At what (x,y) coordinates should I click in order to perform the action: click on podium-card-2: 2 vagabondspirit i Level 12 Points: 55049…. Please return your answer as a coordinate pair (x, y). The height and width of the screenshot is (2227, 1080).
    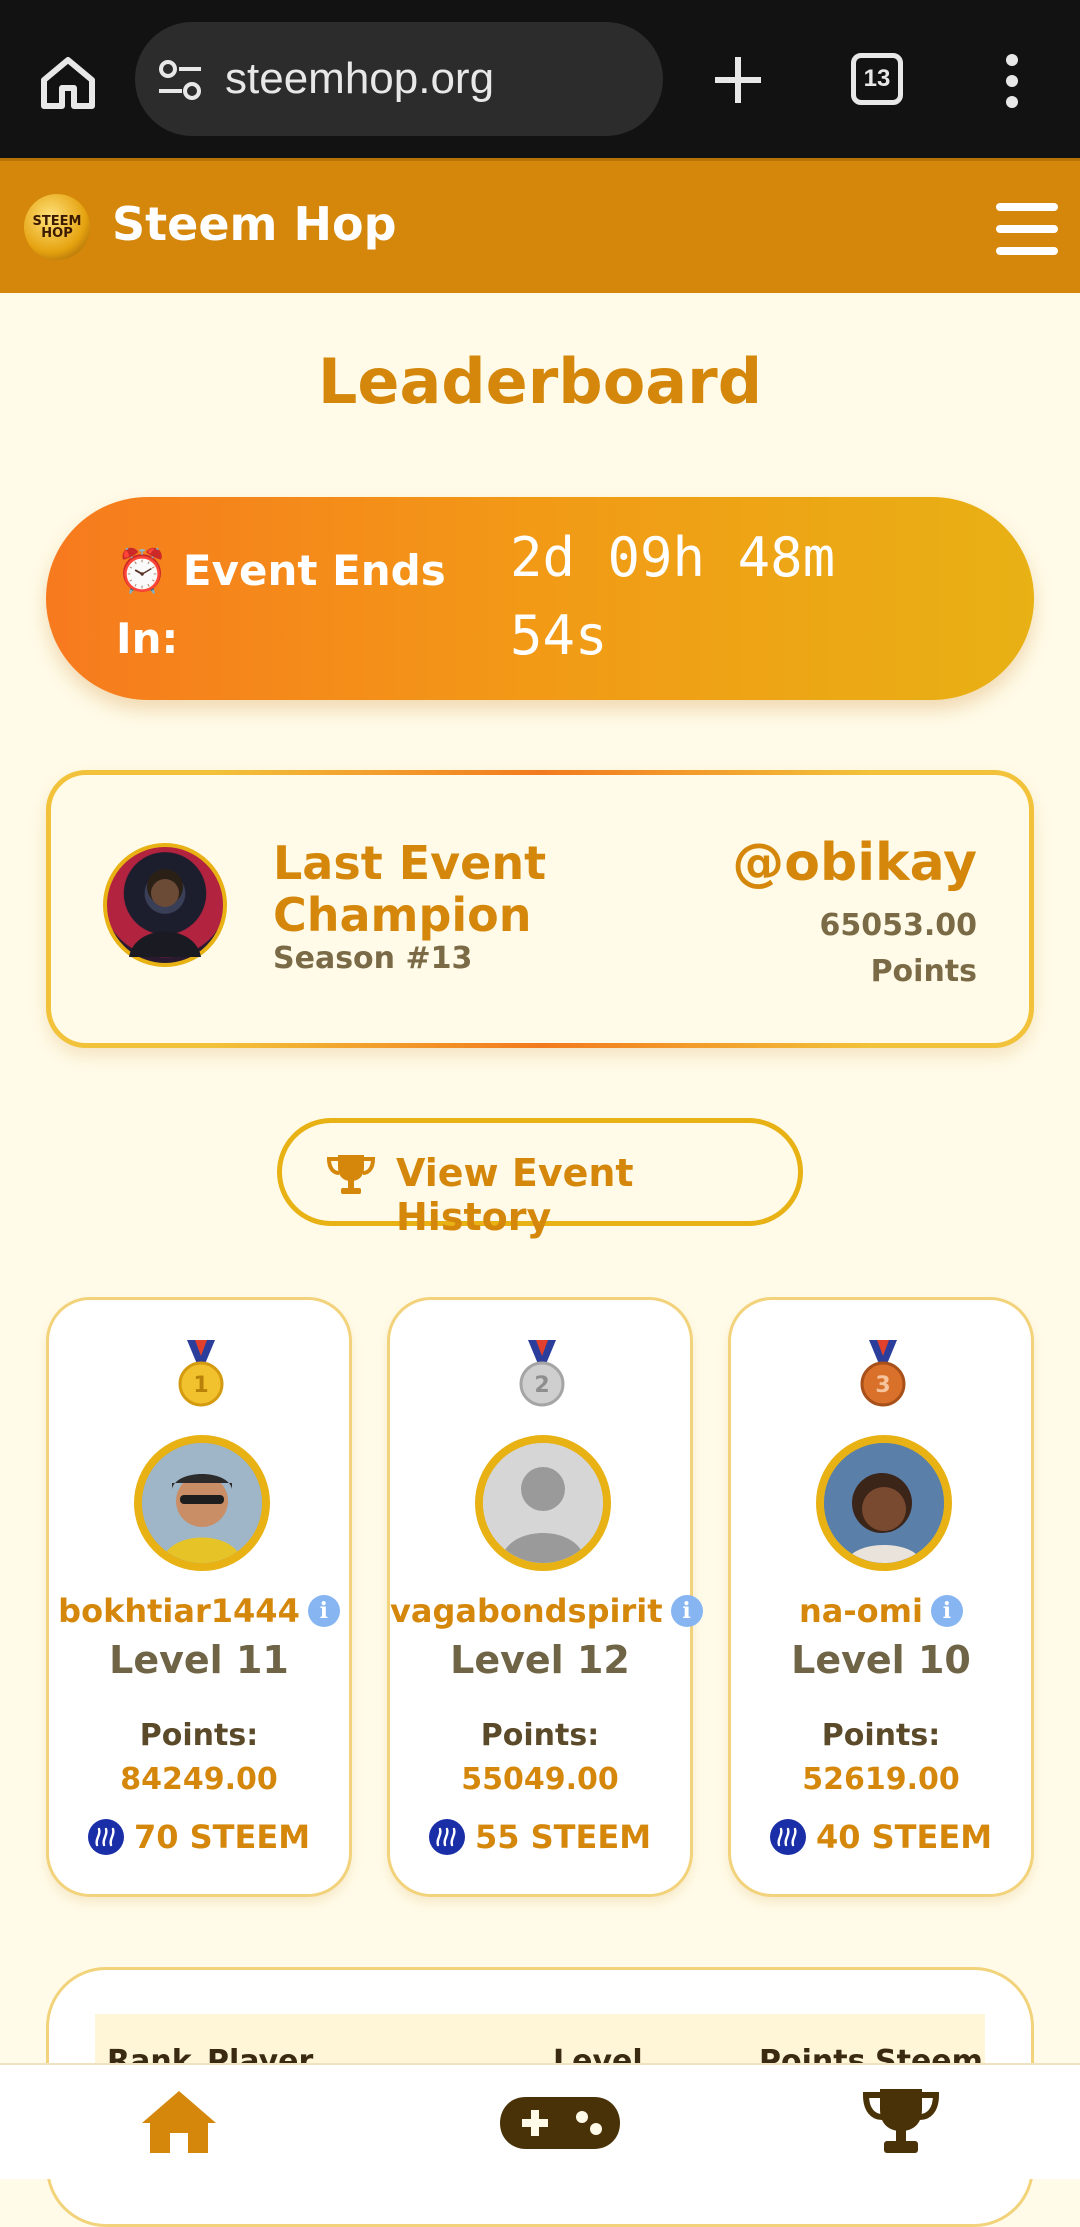
    Looking at the image, I should click on (545, 1597).